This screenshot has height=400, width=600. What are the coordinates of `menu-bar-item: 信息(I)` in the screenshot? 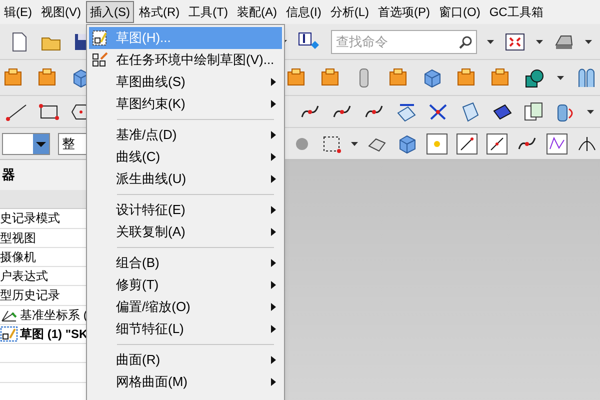 It's located at (304, 12).